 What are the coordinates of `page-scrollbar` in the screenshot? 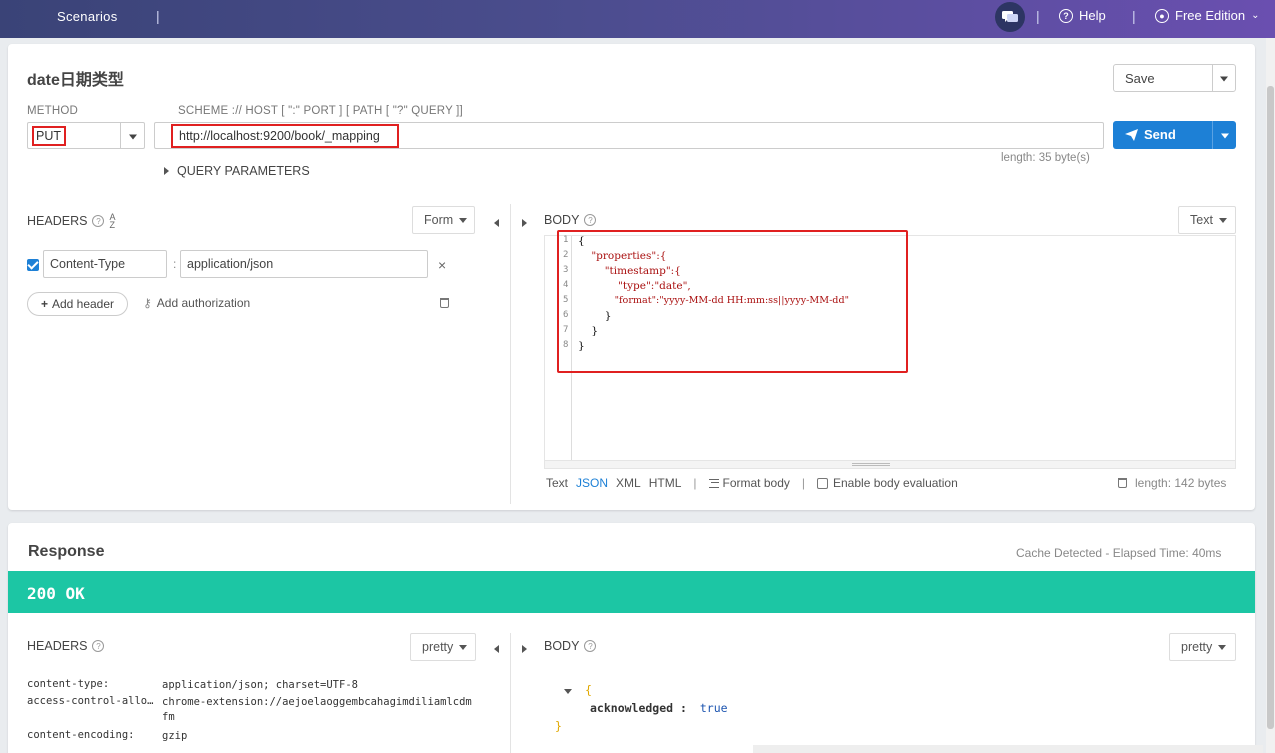 It's located at (1270, 395).